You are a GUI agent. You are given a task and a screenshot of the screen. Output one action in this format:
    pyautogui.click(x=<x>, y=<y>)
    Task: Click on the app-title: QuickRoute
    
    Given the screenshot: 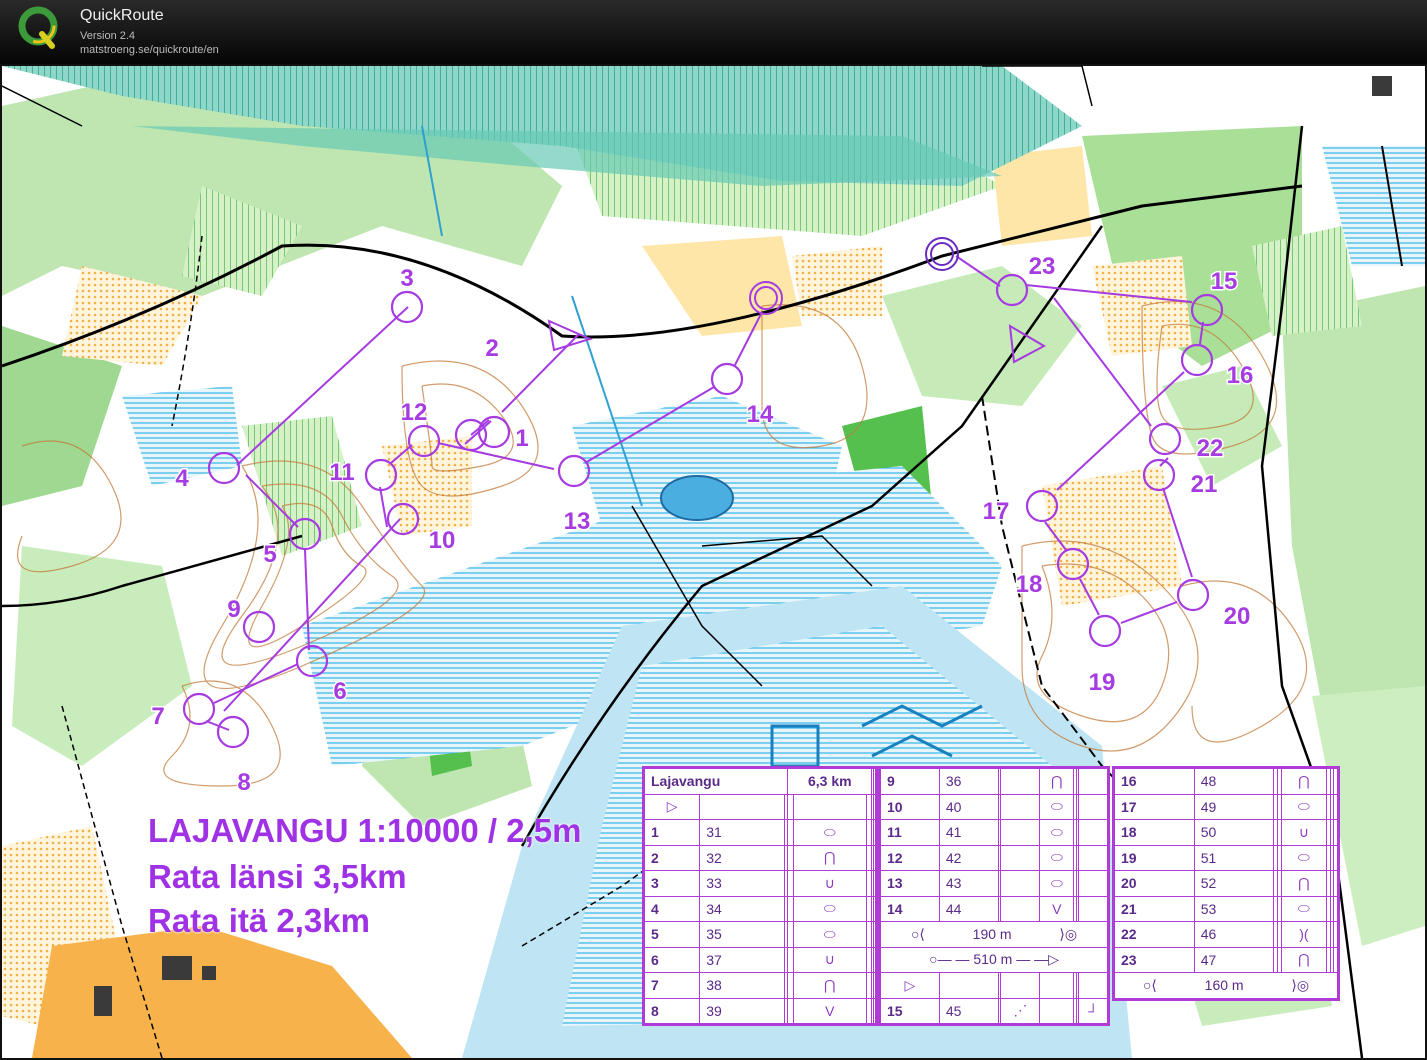 What is the action you would take?
    pyautogui.click(x=122, y=15)
    